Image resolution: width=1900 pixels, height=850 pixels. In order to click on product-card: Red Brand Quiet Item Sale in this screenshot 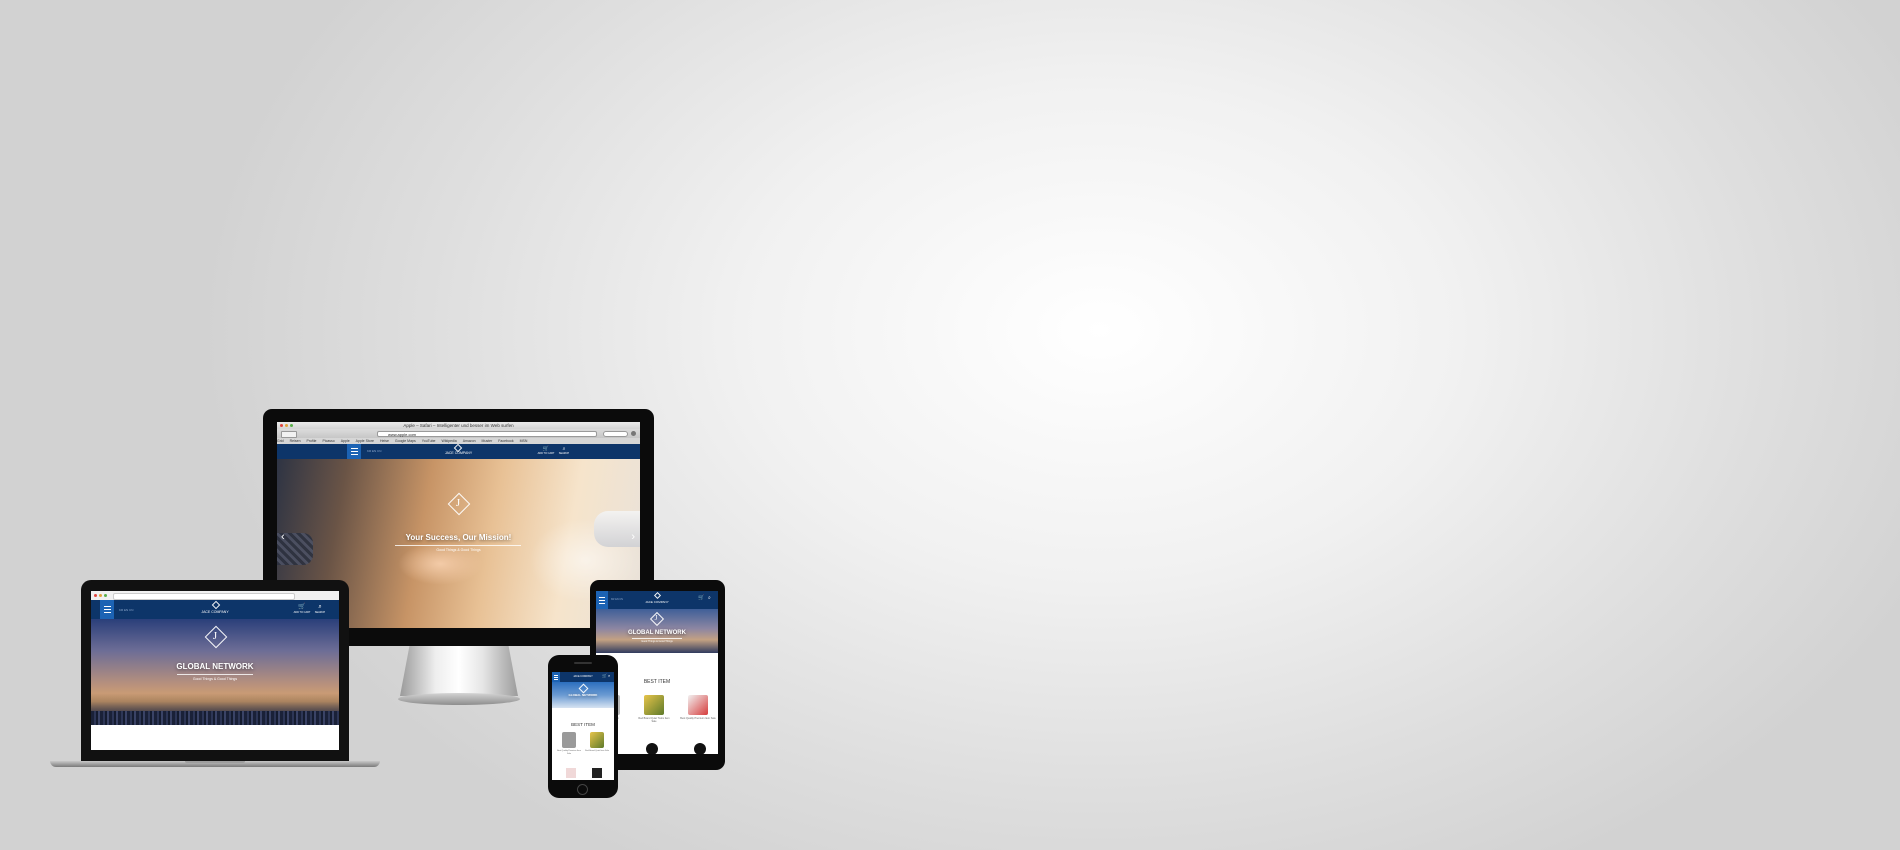, I will do `click(597, 747)`.